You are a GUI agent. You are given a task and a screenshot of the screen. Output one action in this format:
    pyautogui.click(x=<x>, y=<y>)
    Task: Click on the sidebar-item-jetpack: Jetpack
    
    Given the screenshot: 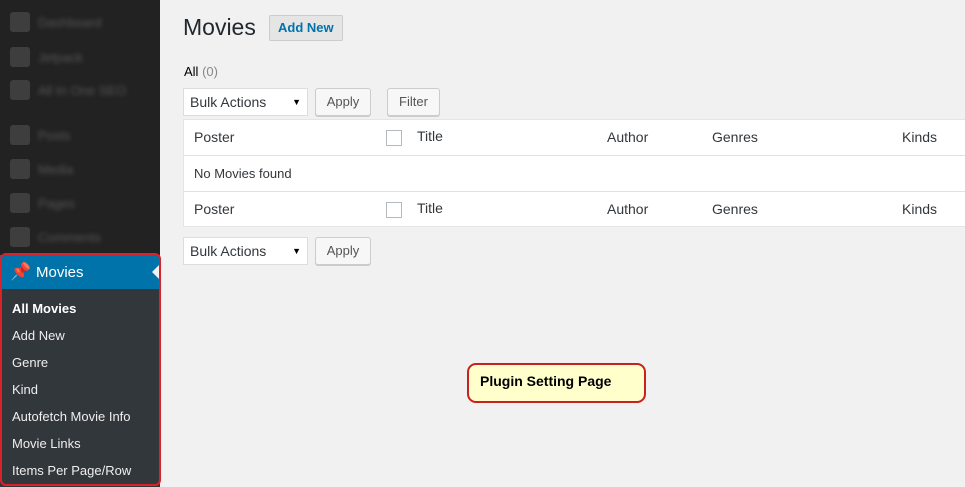 What is the action you would take?
    pyautogui.click(x=80, y=57)
    